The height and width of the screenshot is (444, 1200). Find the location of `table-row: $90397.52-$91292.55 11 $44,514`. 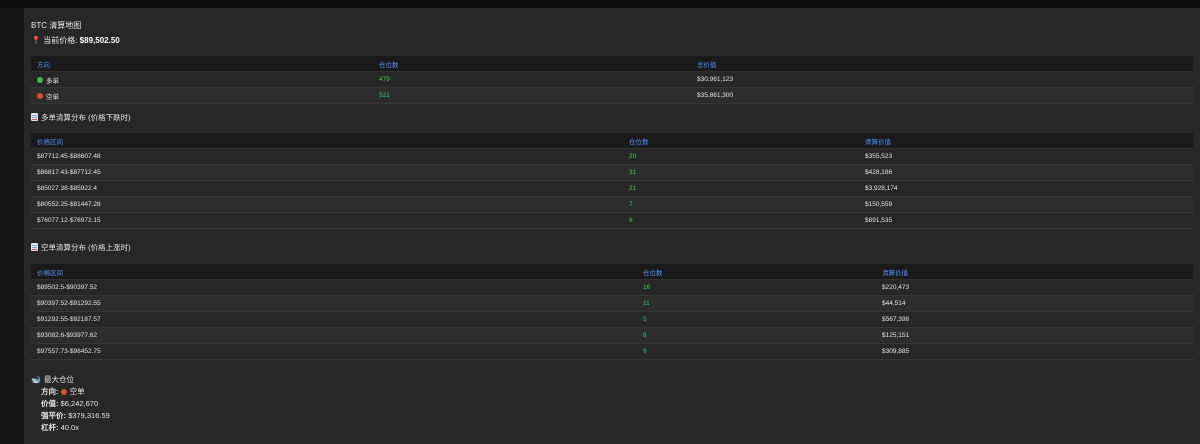

table-row: $90397.52-$91292.55 11 $44,514 is located at coordinates (612, 303).